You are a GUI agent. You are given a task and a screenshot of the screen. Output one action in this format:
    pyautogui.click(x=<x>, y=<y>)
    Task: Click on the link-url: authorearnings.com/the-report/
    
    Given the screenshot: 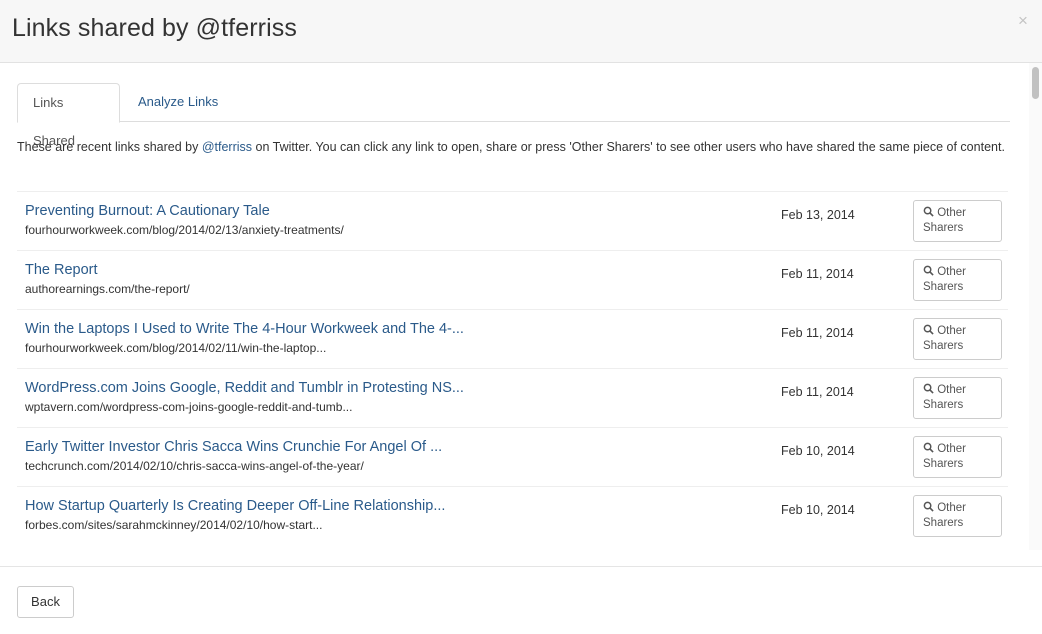 What is the action you would take?
    pyautogui.click(x=107, y=289)
    